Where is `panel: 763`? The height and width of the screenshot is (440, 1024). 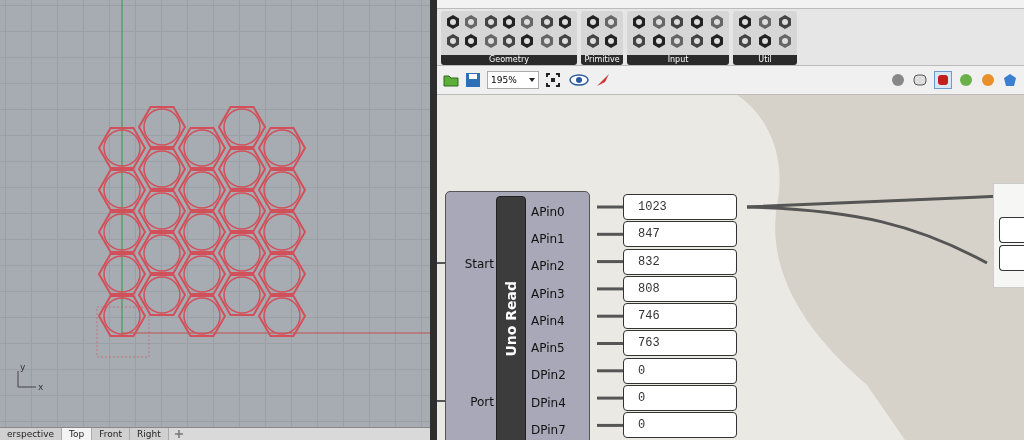 panel: 763 is located at coordinates (680, 343).